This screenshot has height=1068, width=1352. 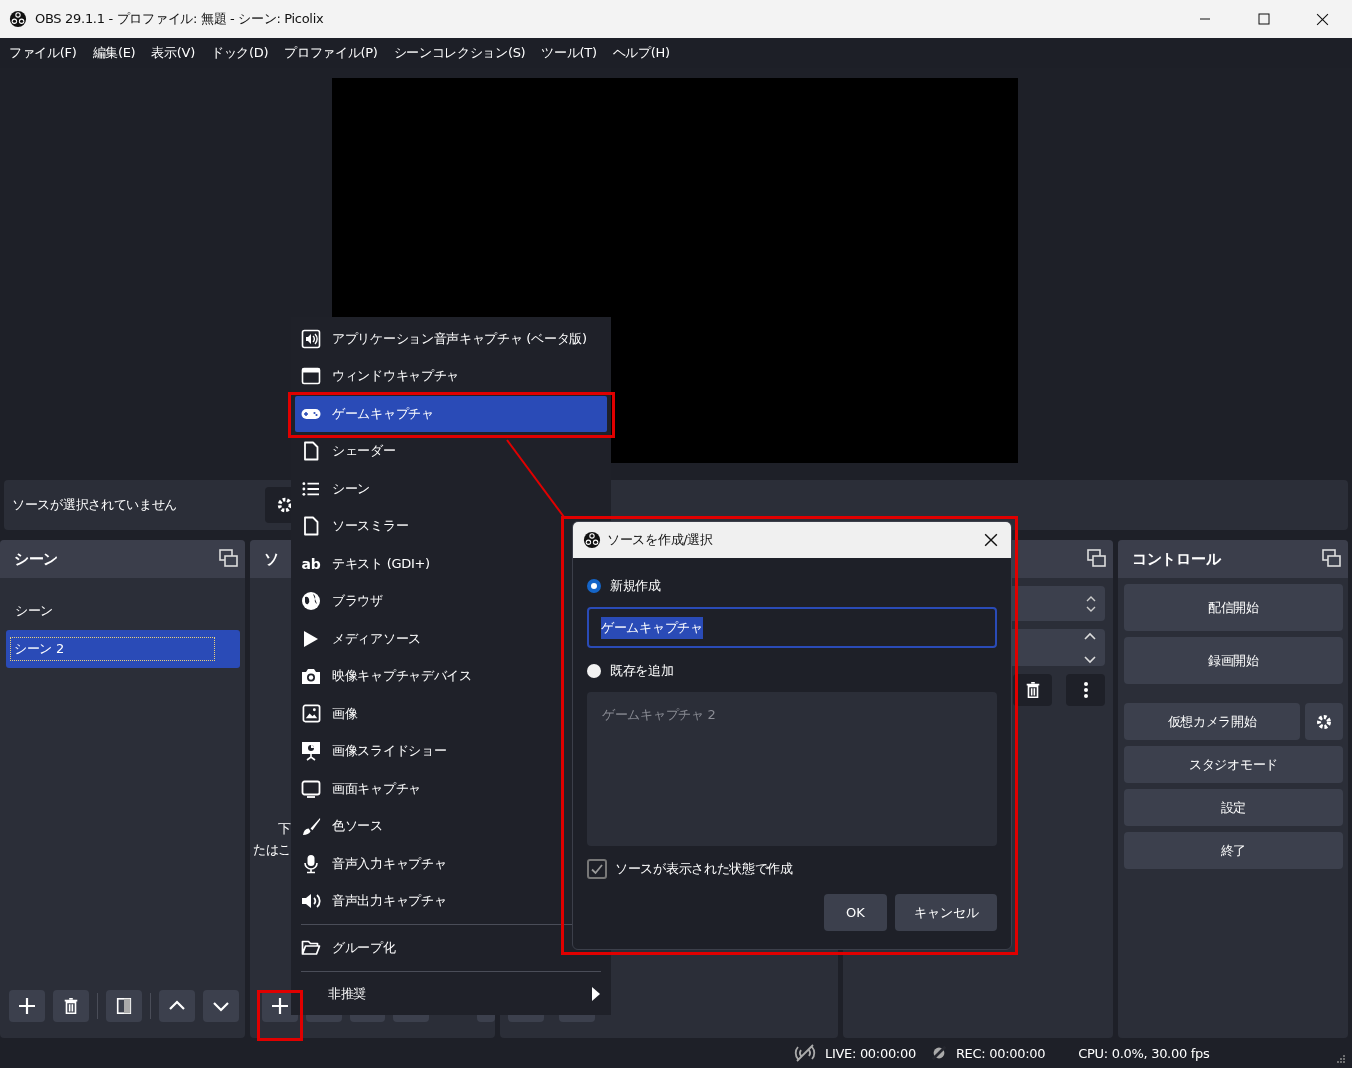 What do you see at coordinates (870, 1053) in the screenshot?
I see `live-time: LIVE: 00:00:00` at bounding box center [870, 1053].